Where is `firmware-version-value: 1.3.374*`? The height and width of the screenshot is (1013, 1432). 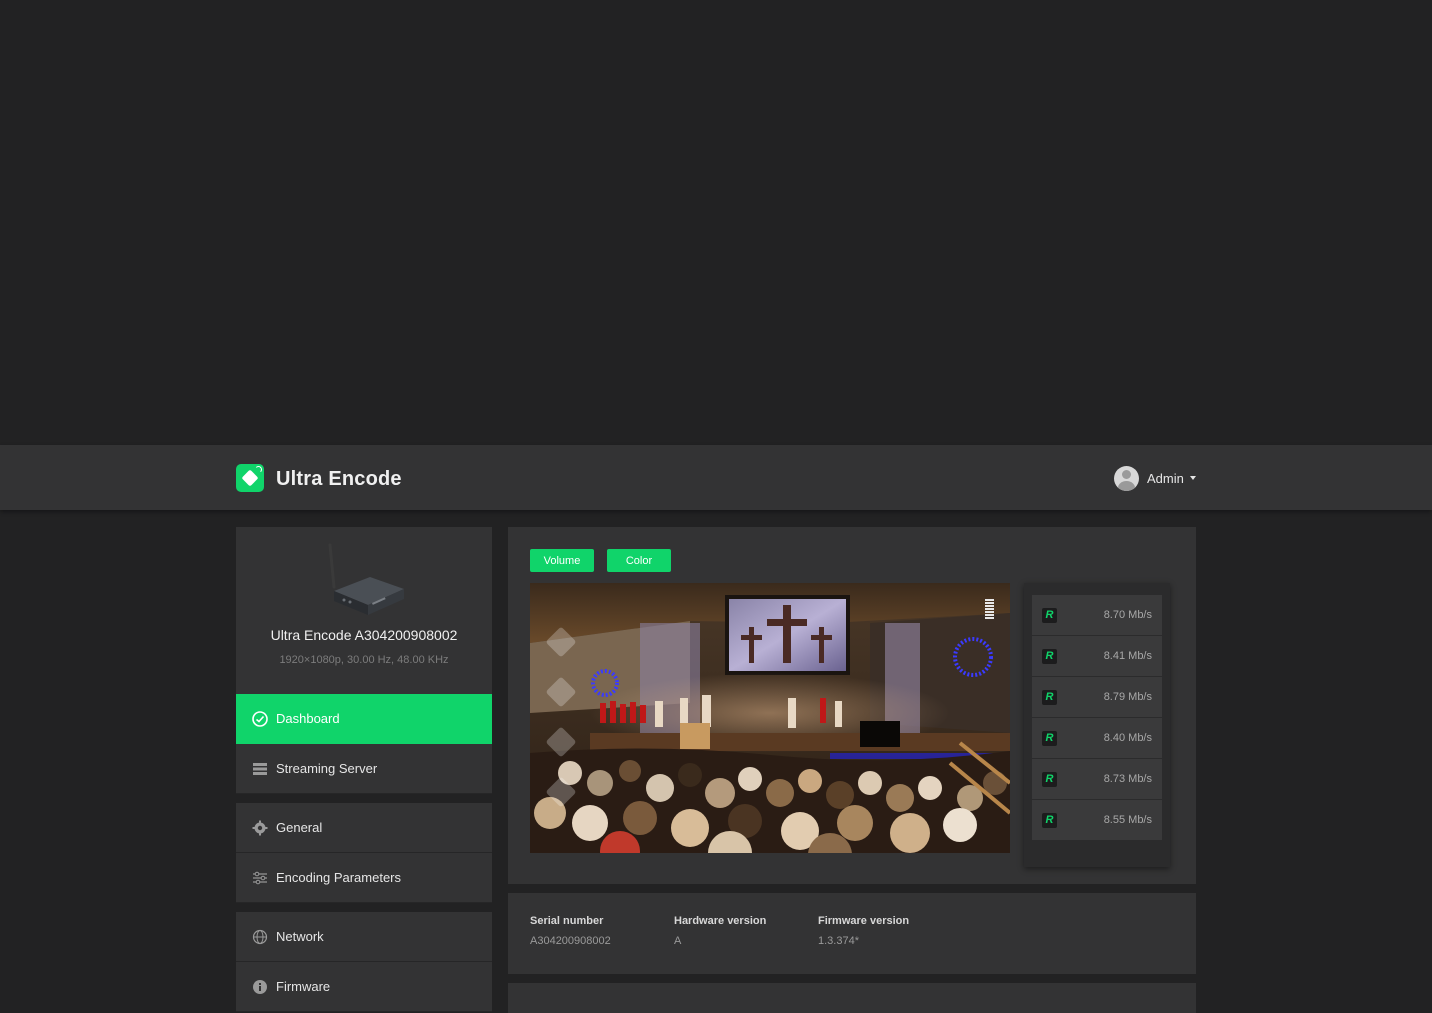 firmware-version-value: 1.3.374* is located at coordinates (838, 941).